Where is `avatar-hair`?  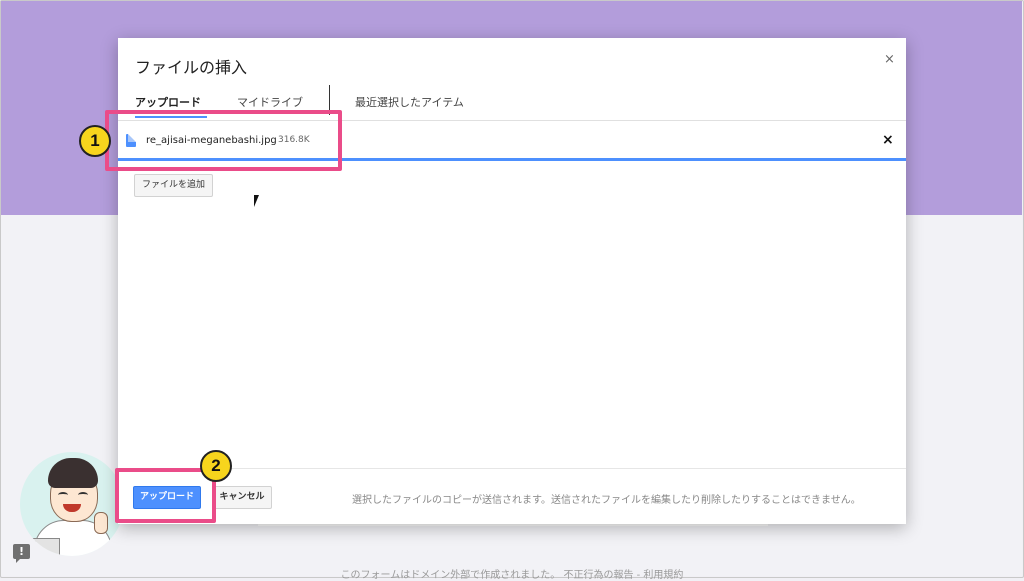
avatar-hair is located at coordinates (73, 473).